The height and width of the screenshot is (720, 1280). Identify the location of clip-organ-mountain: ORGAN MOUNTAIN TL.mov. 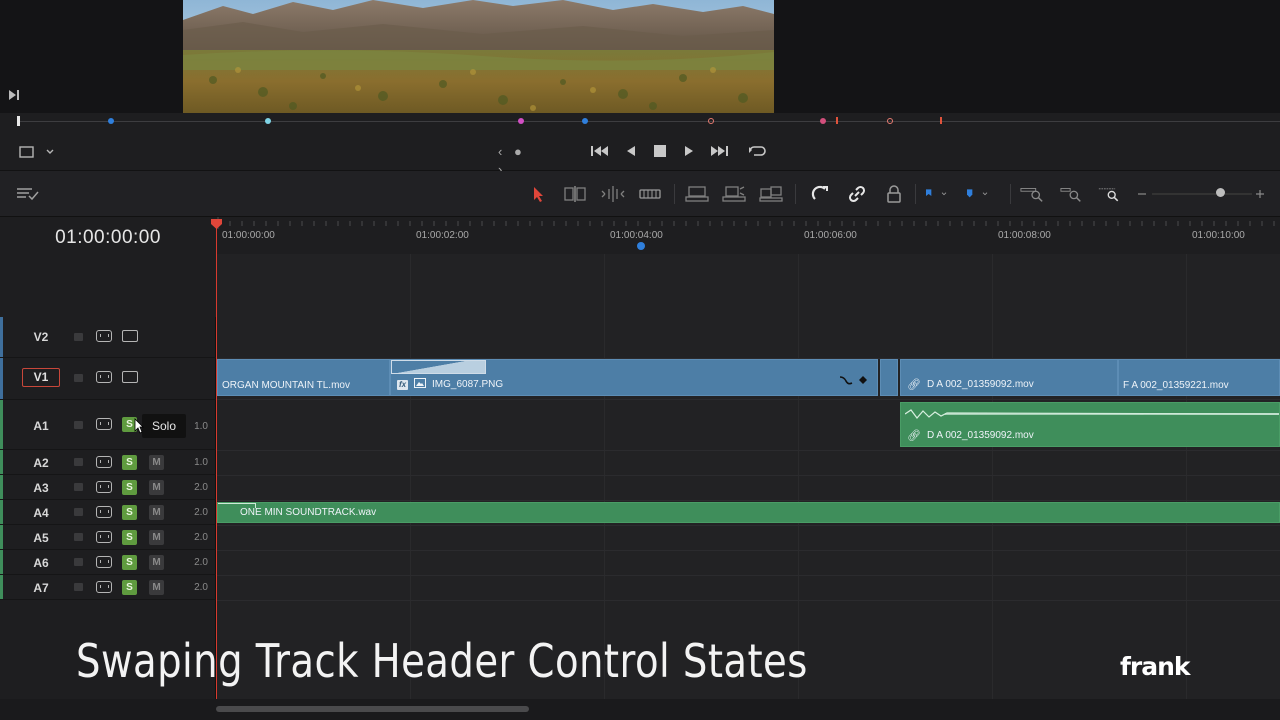
(303, 377).